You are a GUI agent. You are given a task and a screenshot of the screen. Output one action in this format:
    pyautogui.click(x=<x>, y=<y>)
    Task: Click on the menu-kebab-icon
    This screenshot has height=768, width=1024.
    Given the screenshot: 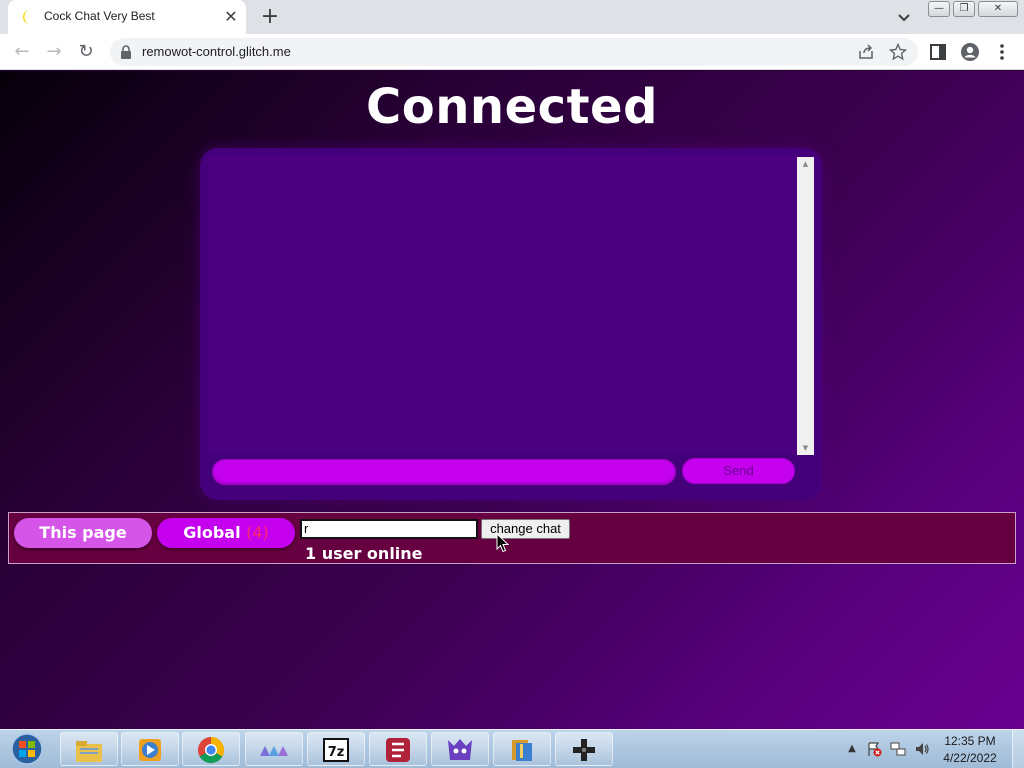 What is the action you would take?
    pyautogui.click(x=1002, y=52)
    